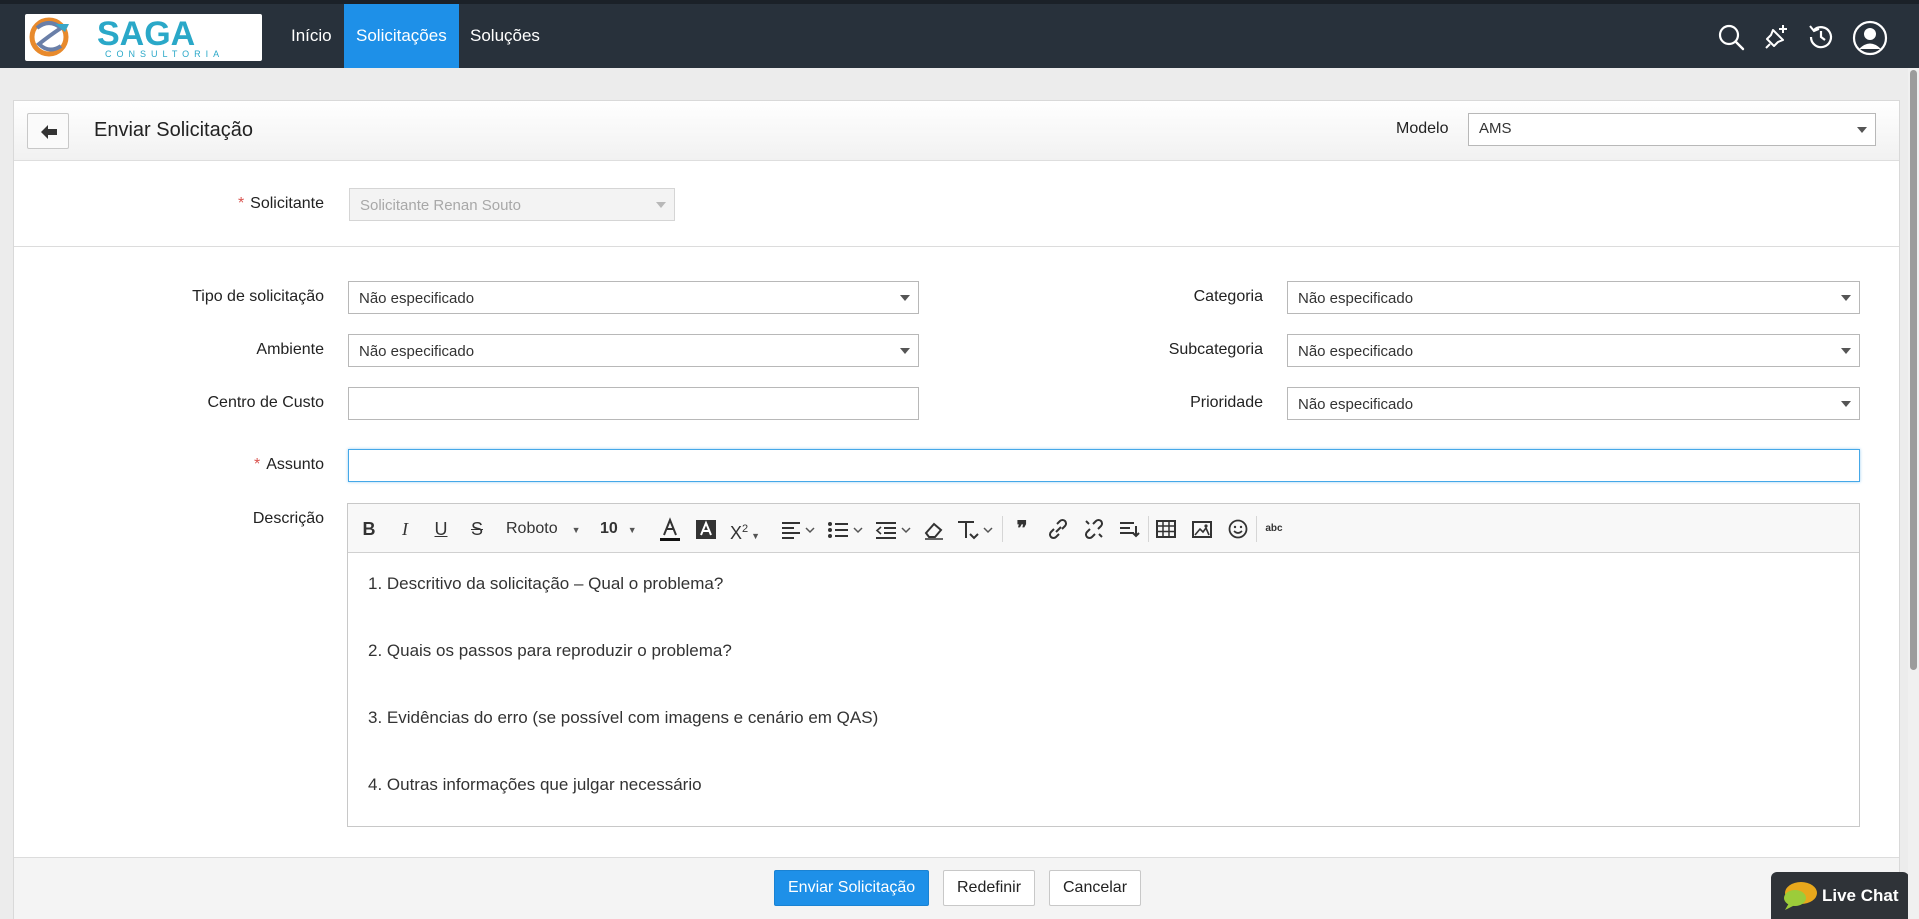 Image resolution: width=1919 pixels, height=919 pixels. I want to click on page-scrollbar, so click(1913, 493).